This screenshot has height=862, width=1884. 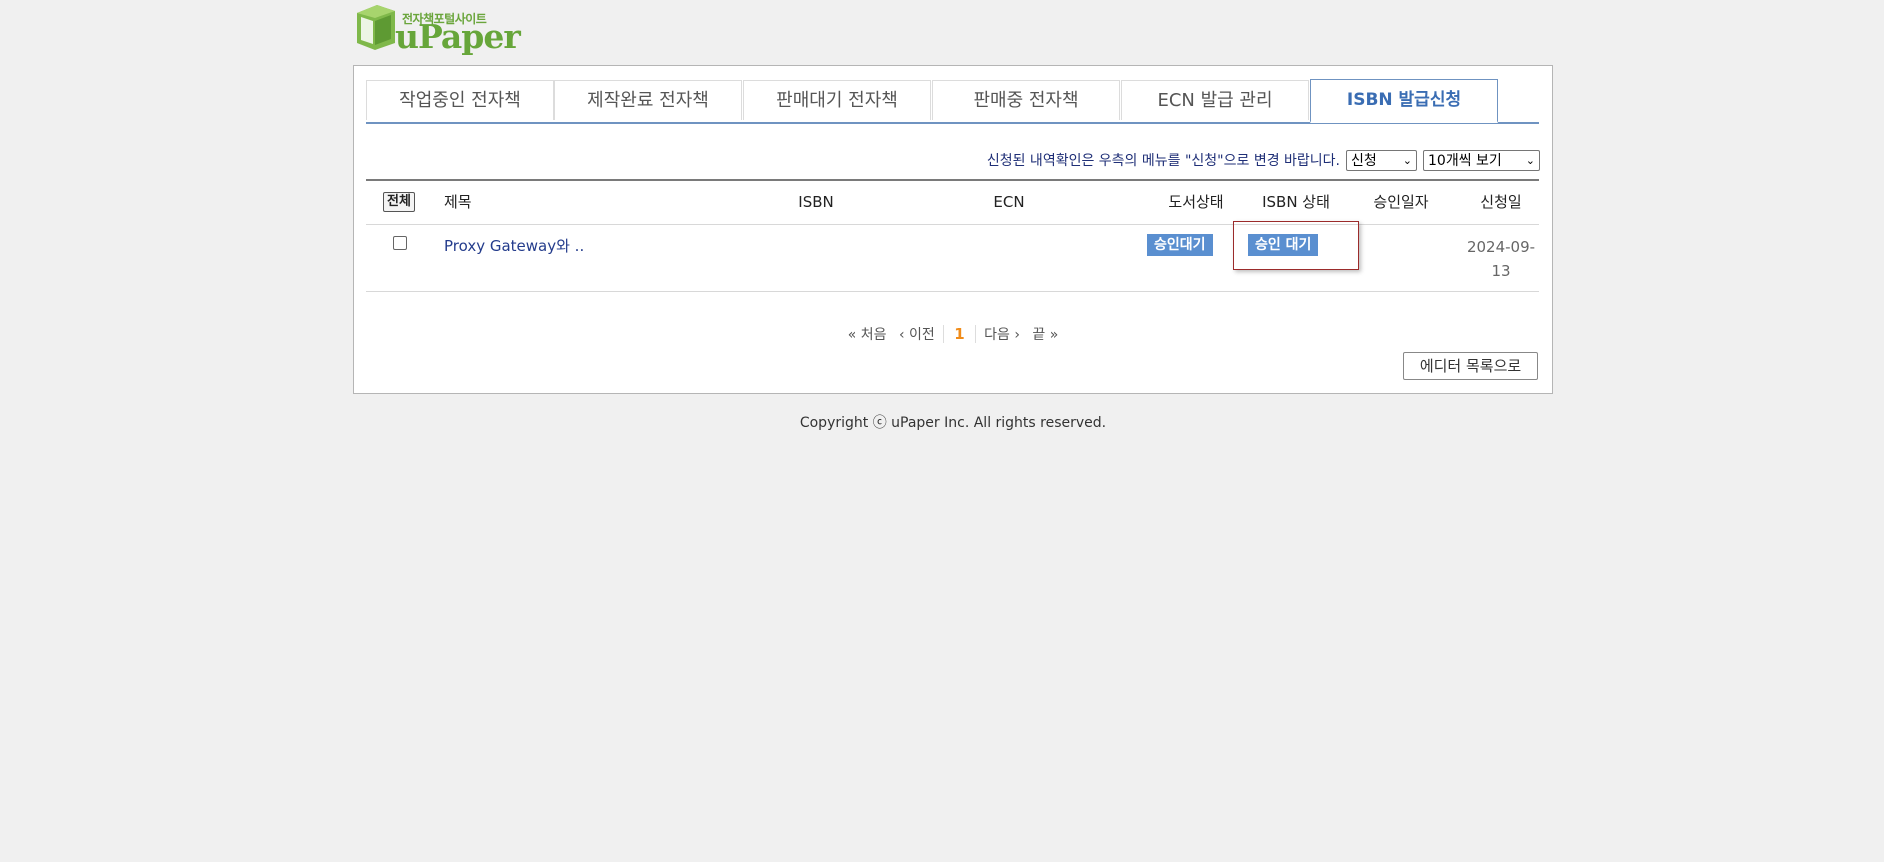 I want to click on header-isbn: ISBN, so click(x=816, y=202).